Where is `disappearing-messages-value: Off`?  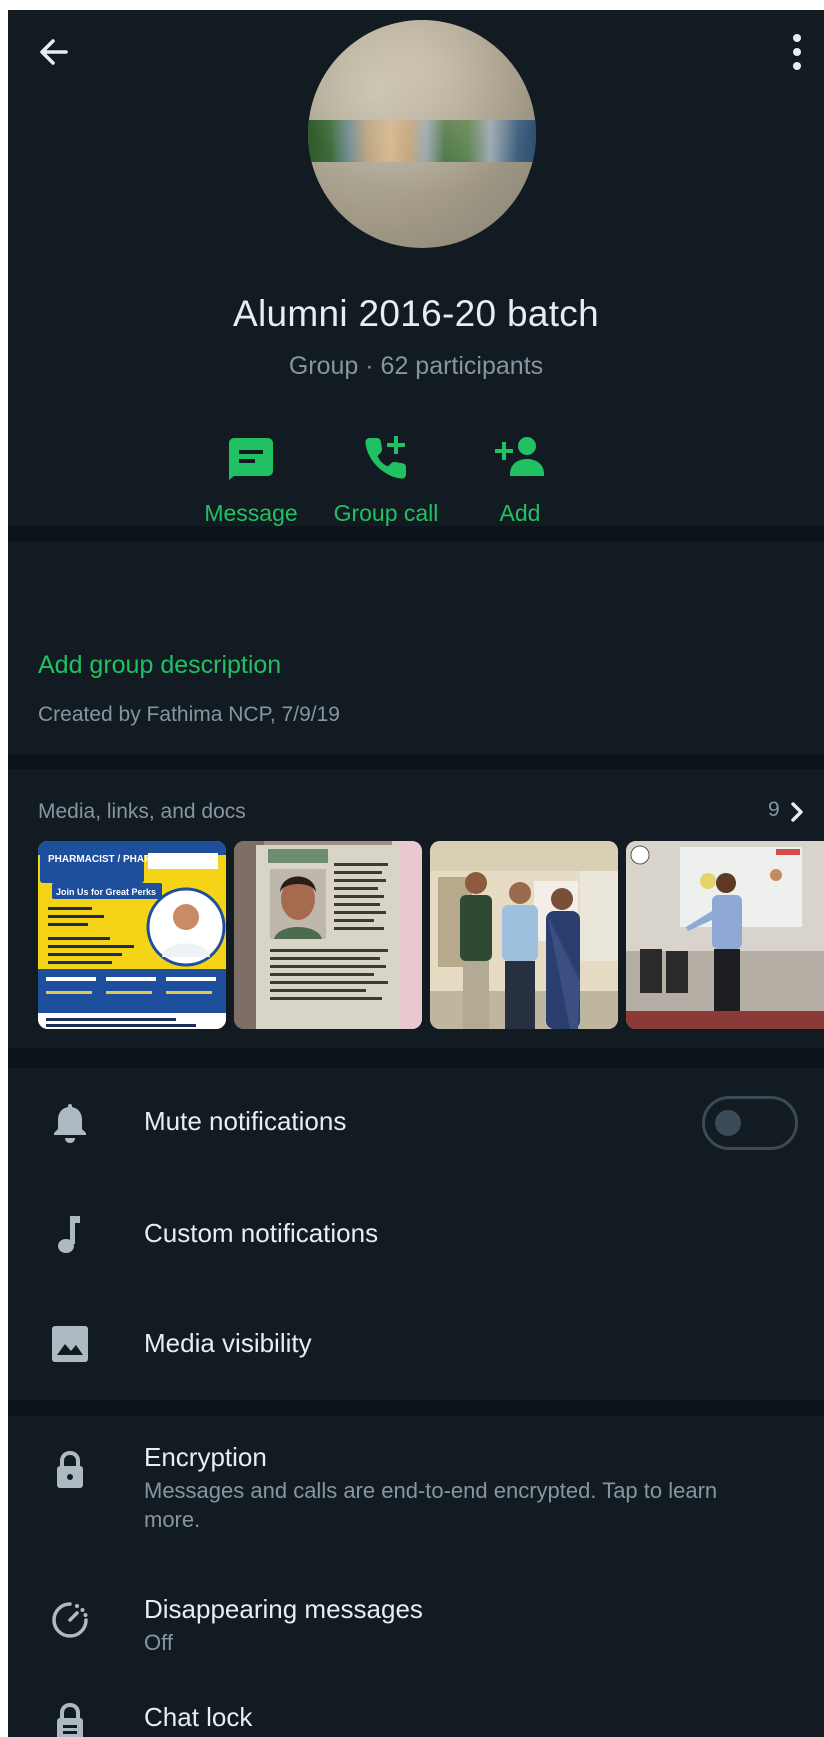
disappearing-messages-value: Off is located at coordinates (158, 1642).